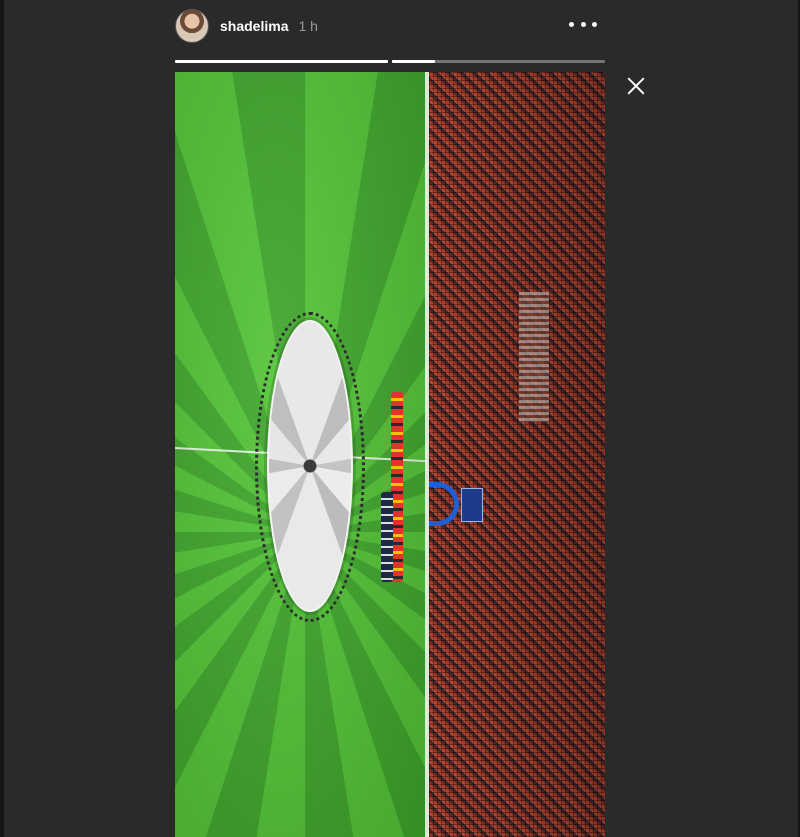  Describe the element at coordinates (390, 26) in the screenshot. I see `story-header: shadelima 1 h` at that location.